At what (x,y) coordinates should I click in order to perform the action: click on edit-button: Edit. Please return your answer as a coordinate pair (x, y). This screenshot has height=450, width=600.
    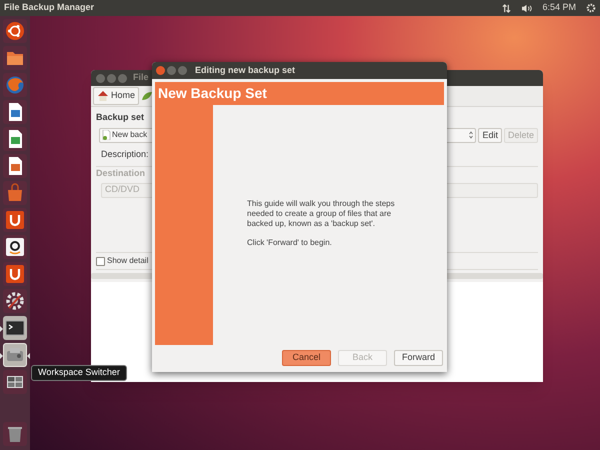
    Looking at the image, I should click on (490, 135).